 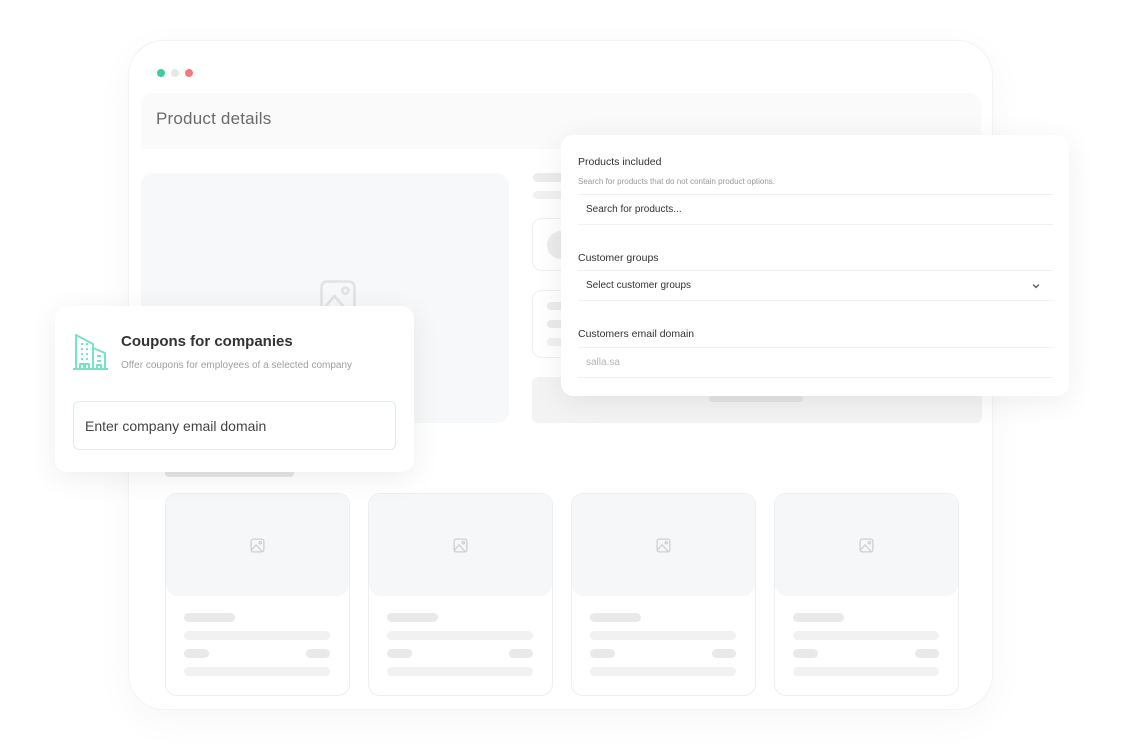 What do you see at coordinates (636, 334) in the screenshot?
I see `email-domain-label: Customers email domain` at bounding box center [636, 334].